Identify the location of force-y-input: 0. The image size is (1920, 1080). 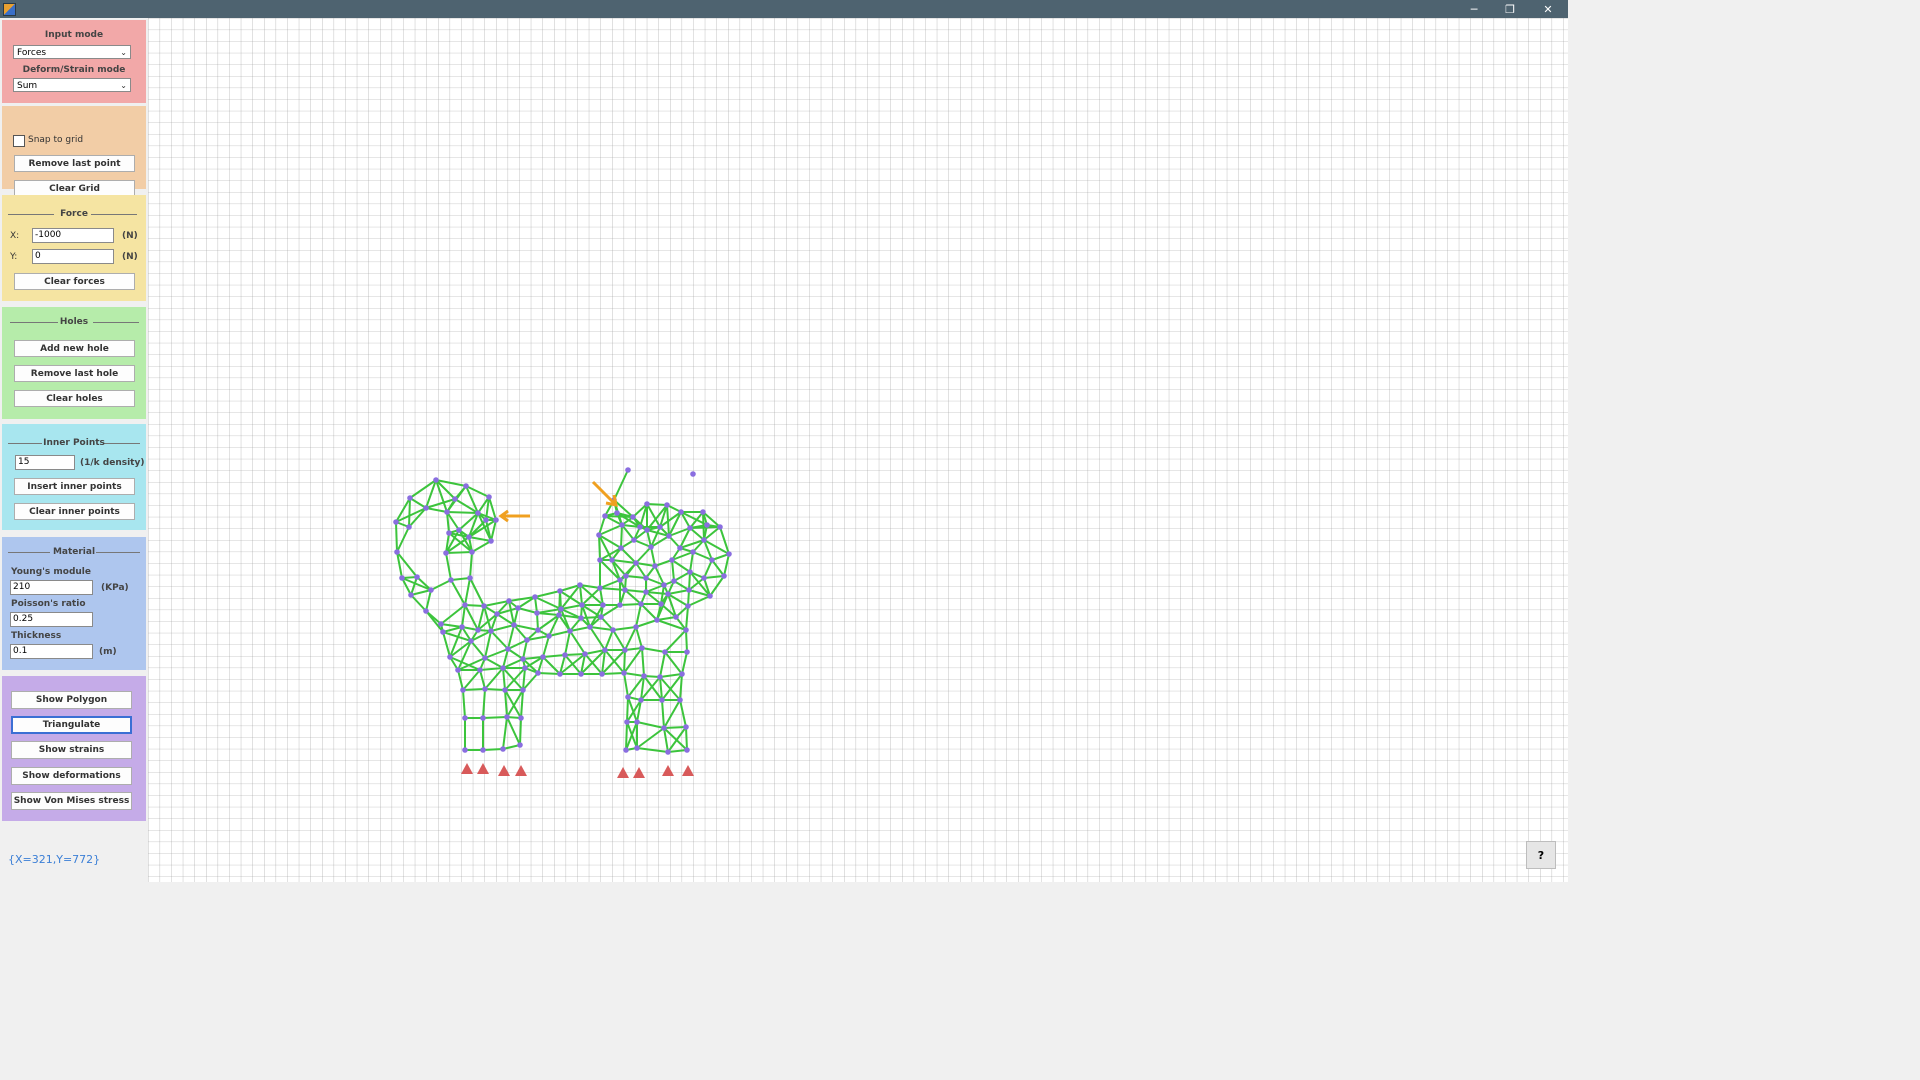
(73, 256).